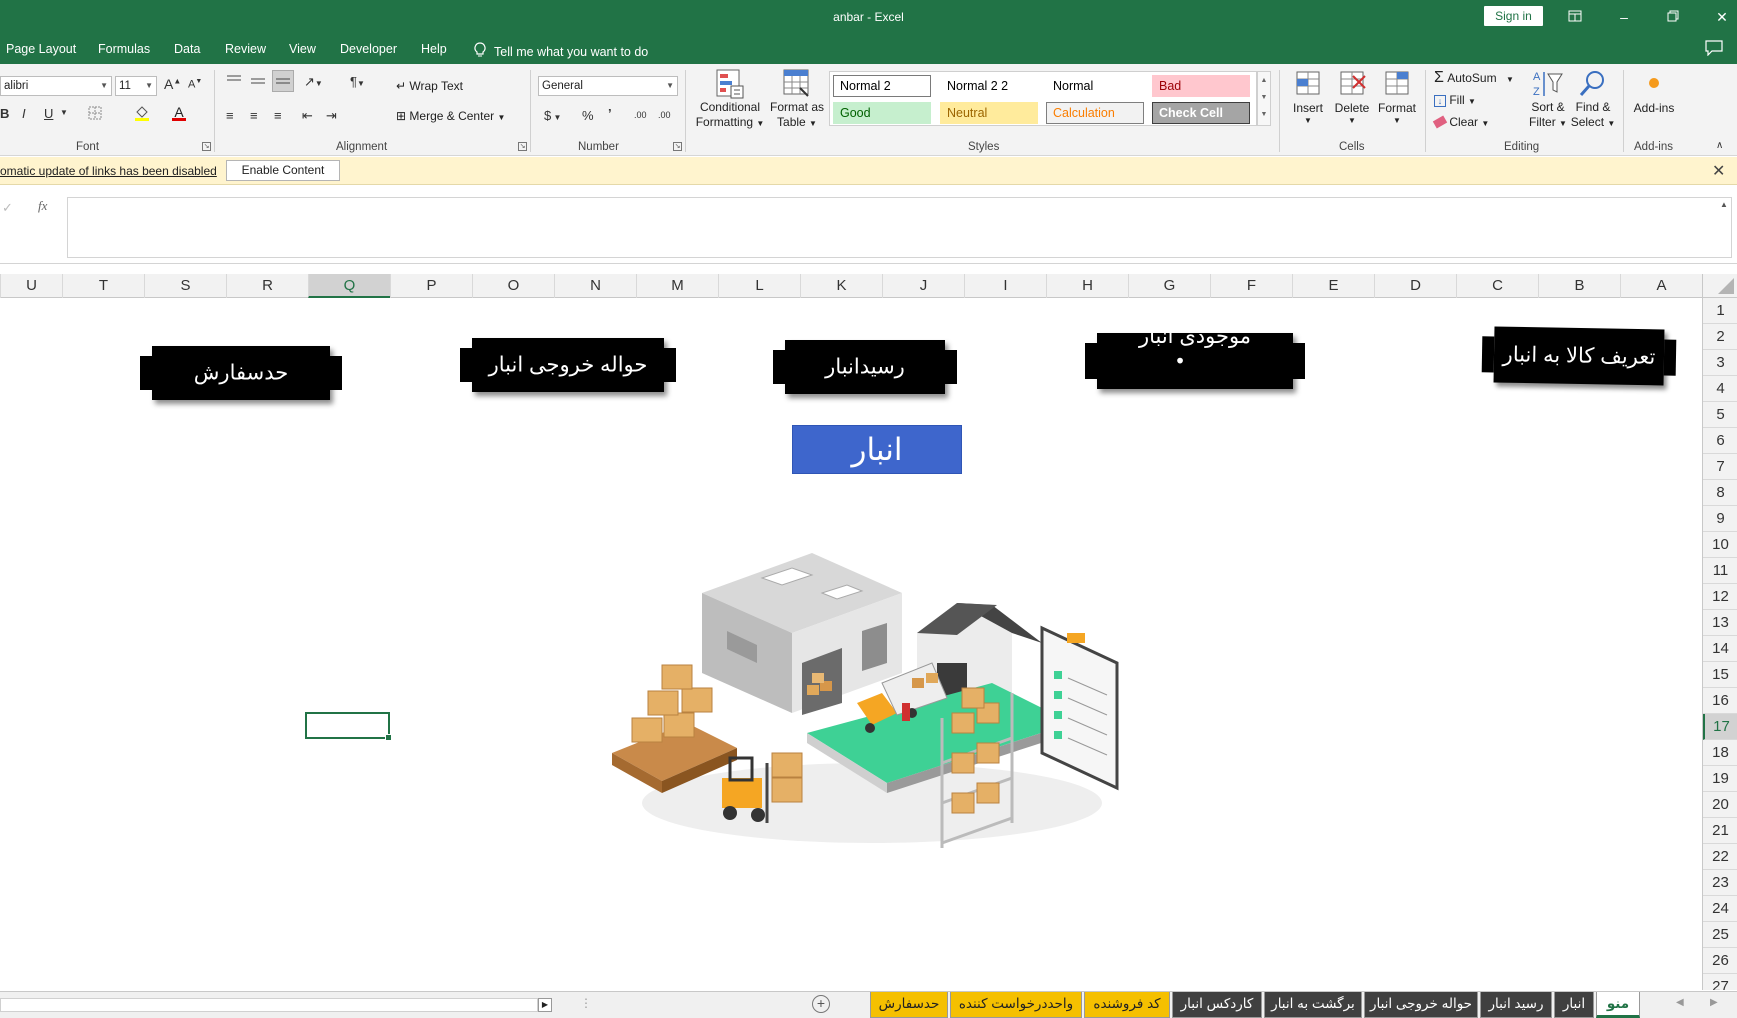 Image resolution: width=1737 pixels, height=1018 pixels. What do you see at coordinates (545, 1005) in the screenshot?
I see `scroll-right-icon: ▶` at bounding box center [545, 1005].